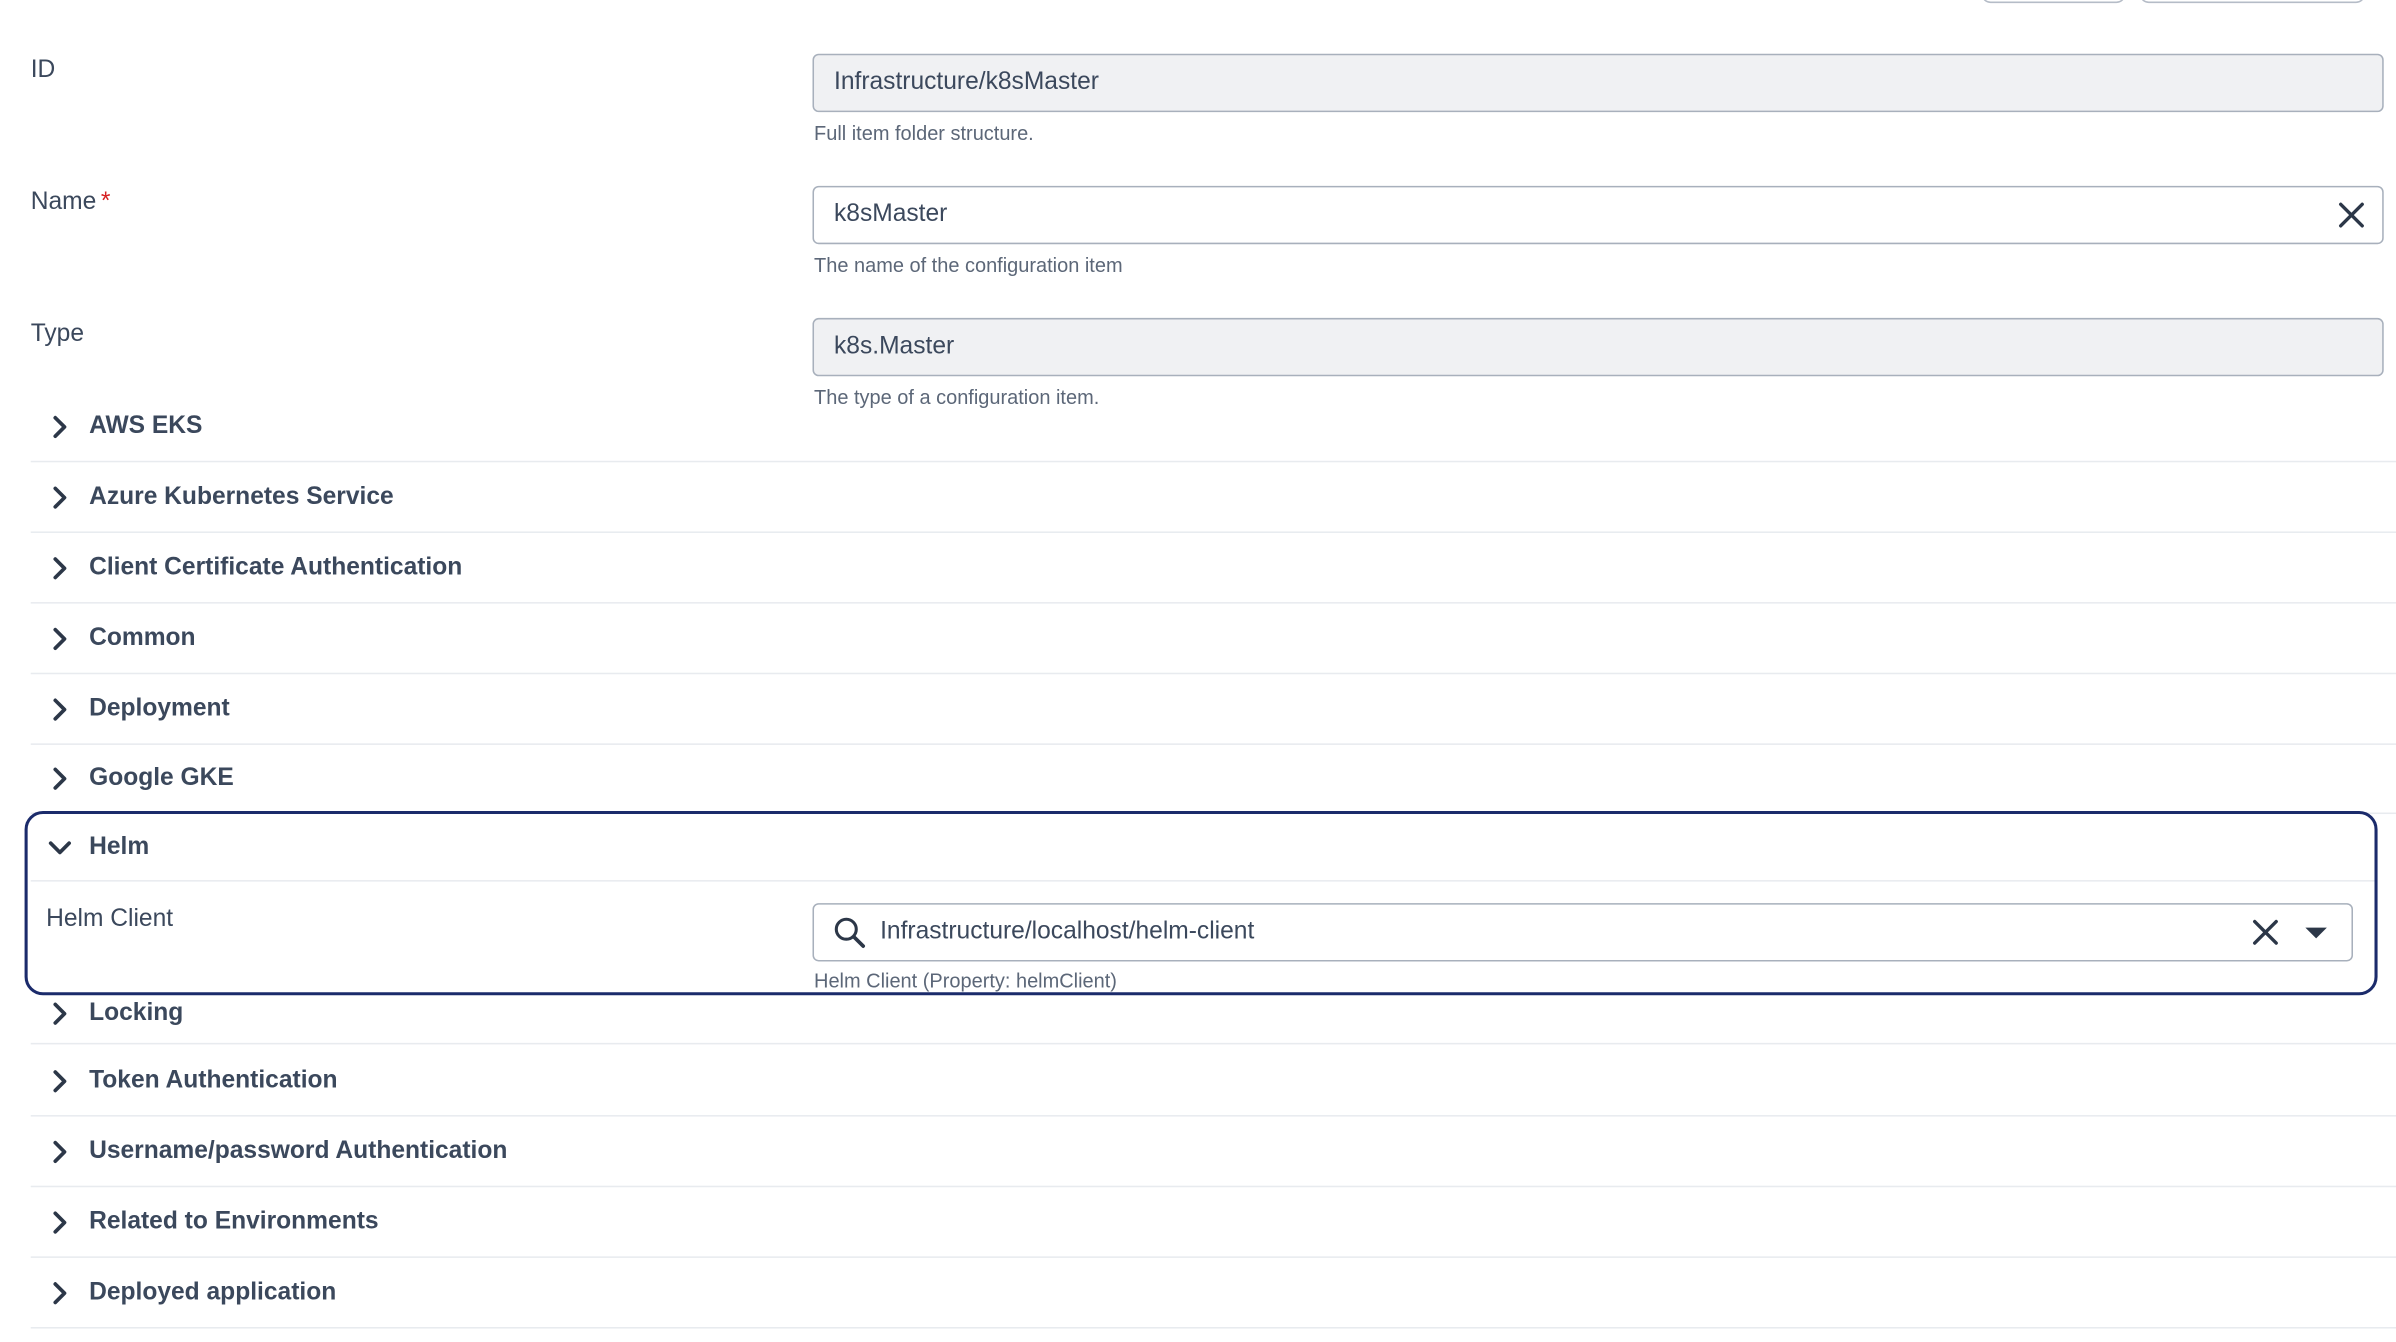 Image resolution: width=2396 pixels, height=1342 pixels. Describe the element at coordinates (1202, 848) in the screenshot. I see `section-helm: Helm` at that location.